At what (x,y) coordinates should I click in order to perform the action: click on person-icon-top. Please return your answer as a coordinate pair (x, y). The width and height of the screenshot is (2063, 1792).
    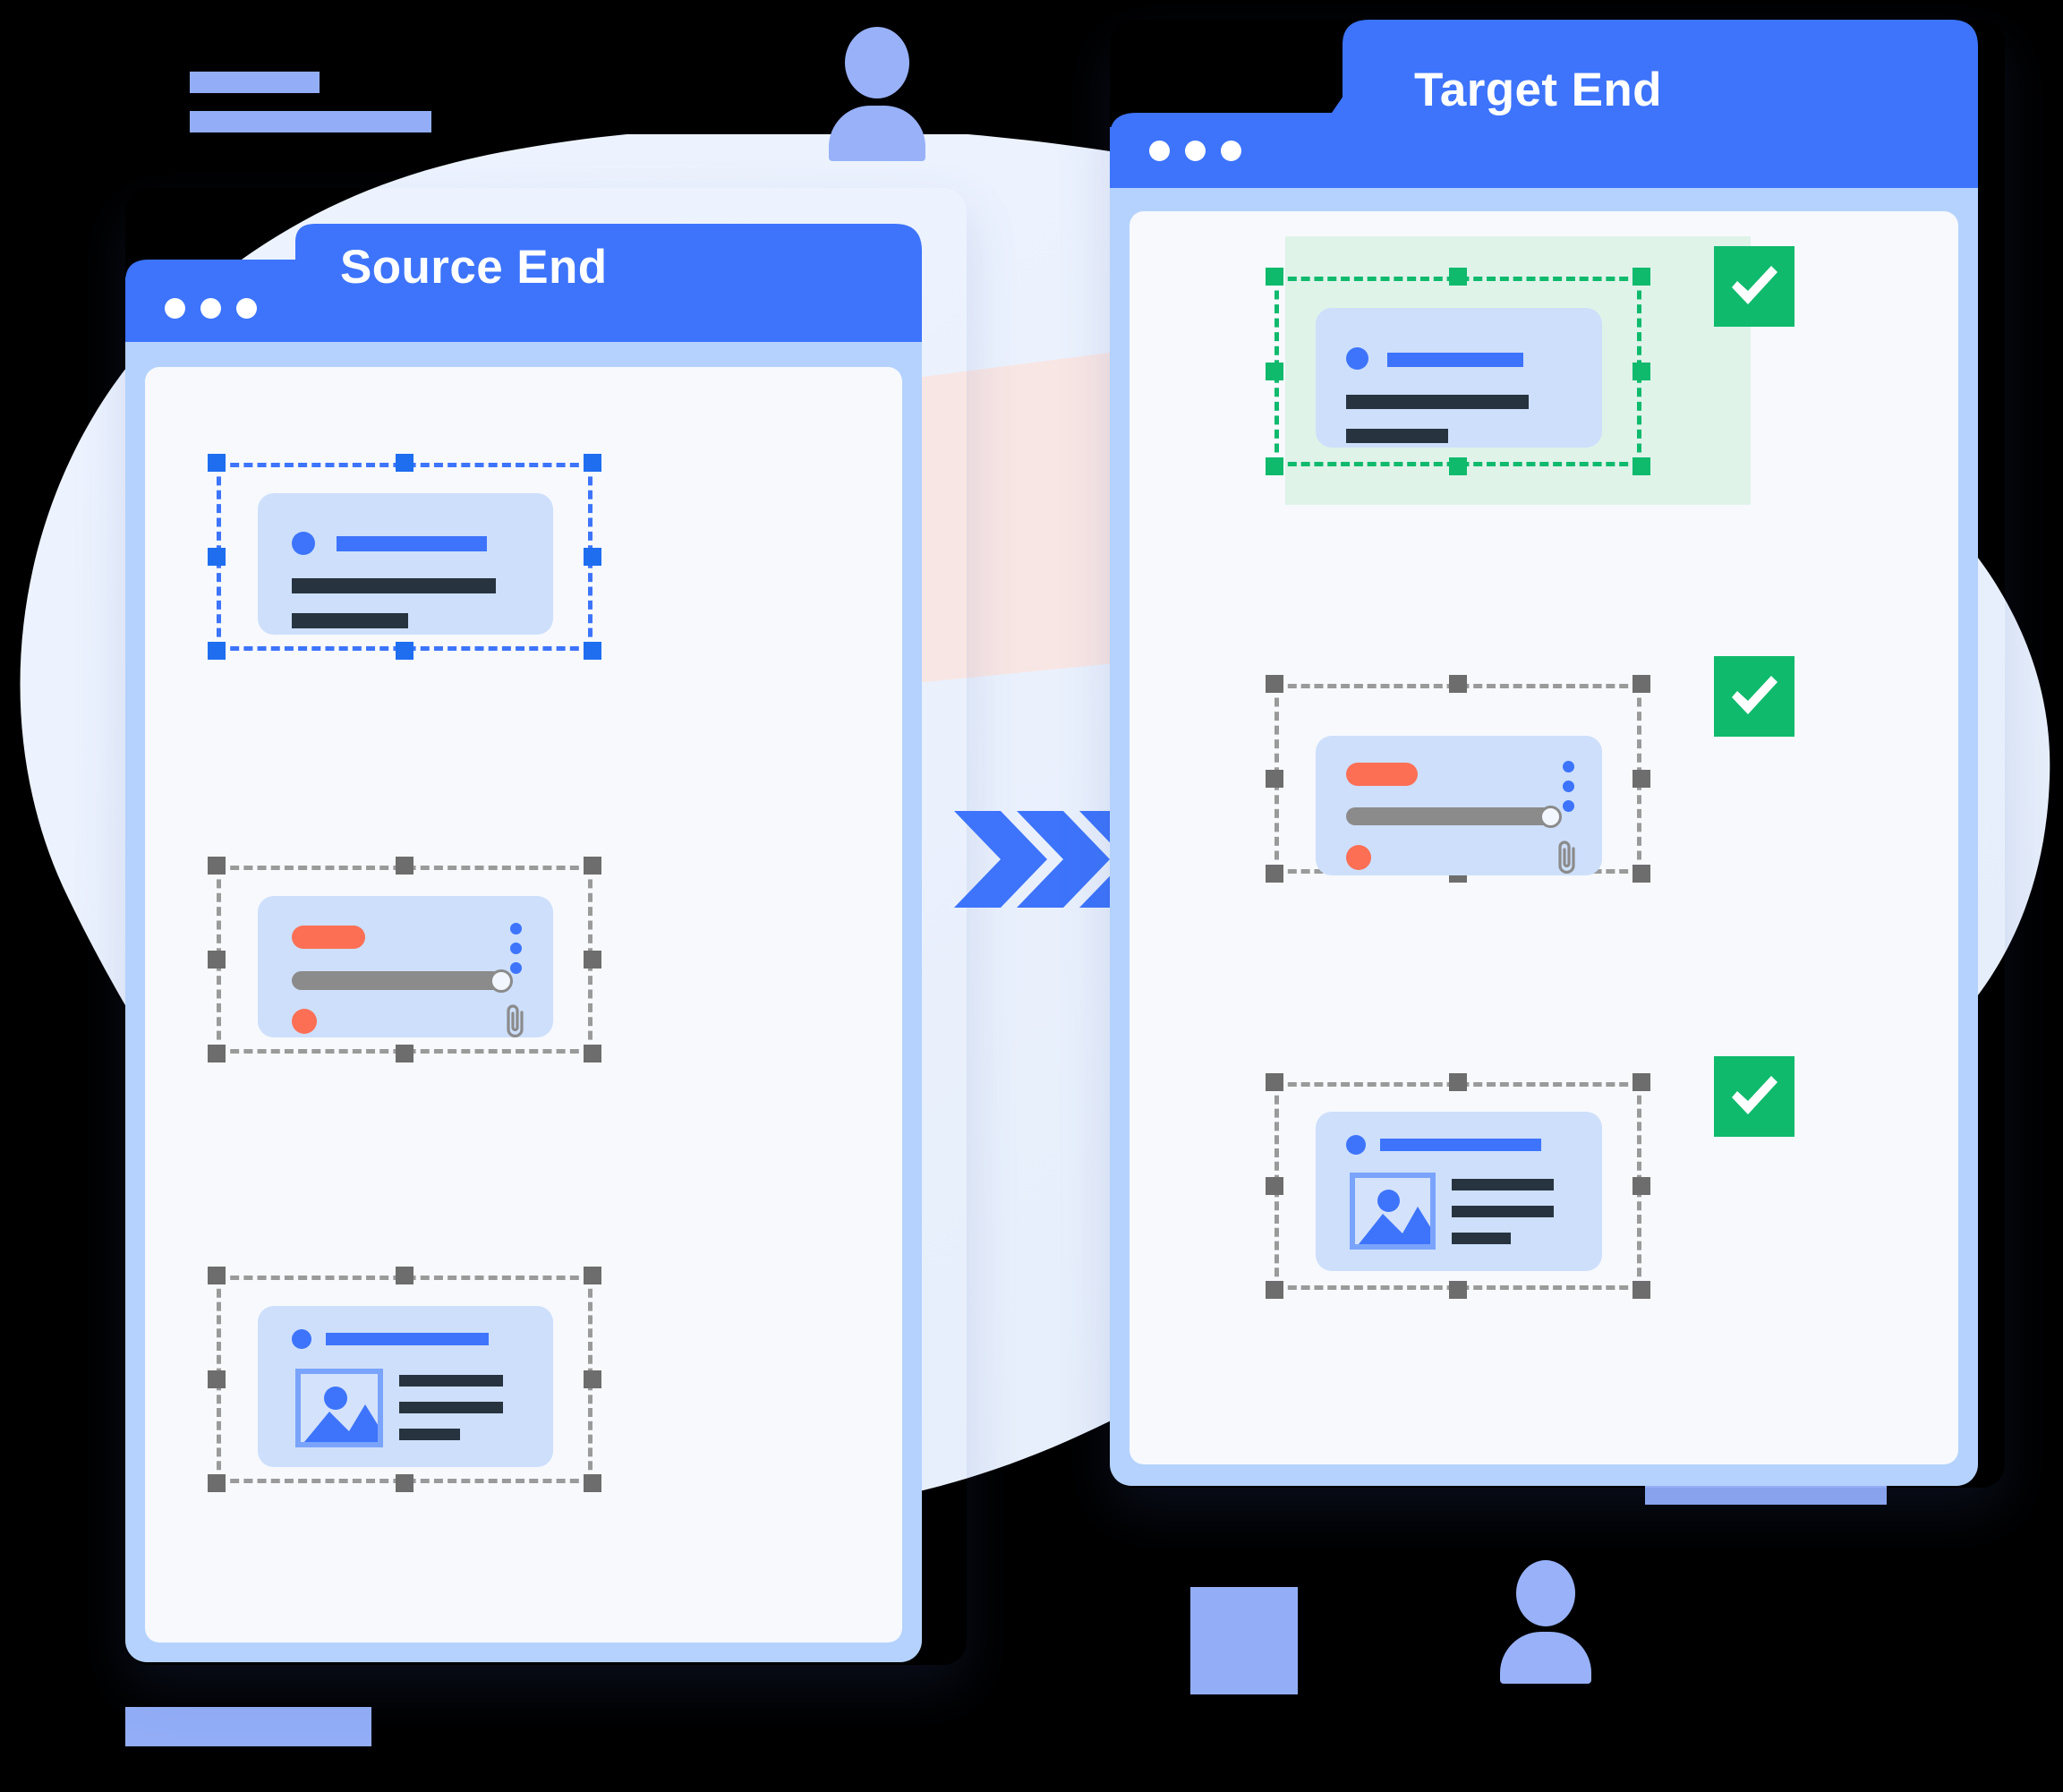
    Looking at the image, I should click on (877, 94).